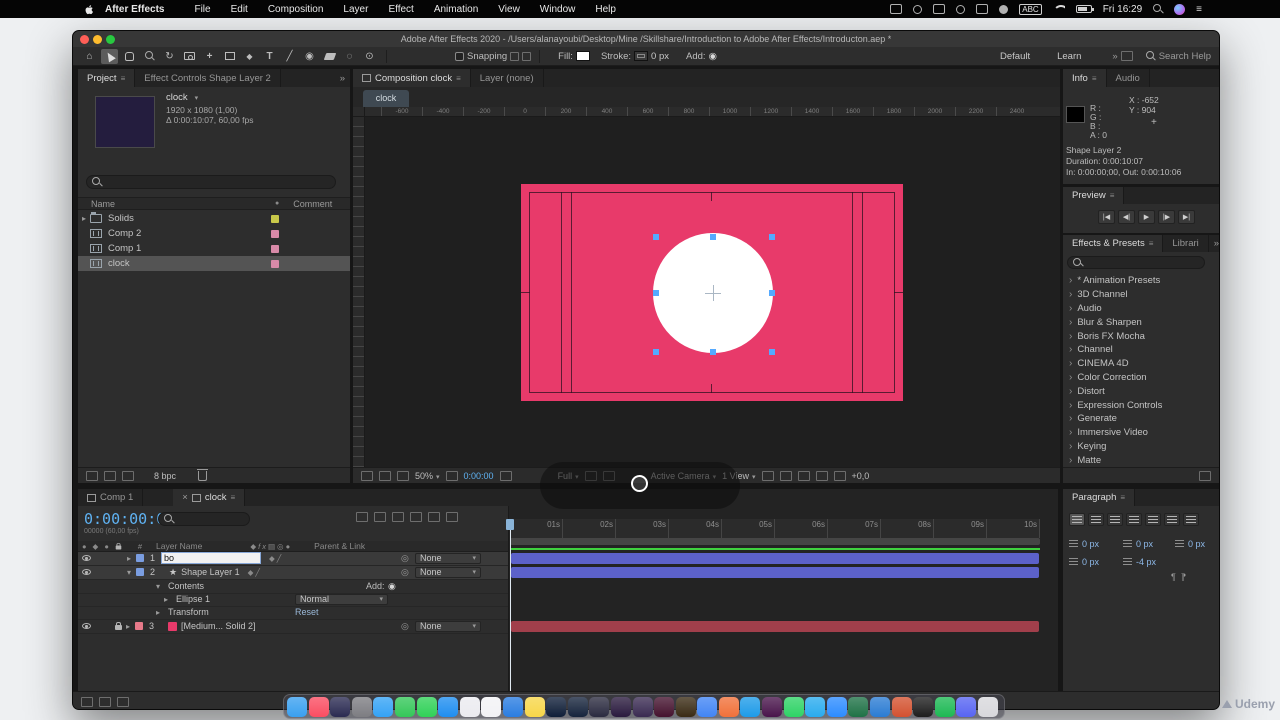  What do you see at coordinates (1141, 295) in the screenshot?
I see `effects-category-row: › 3D Channel` at bounding box center [1141, 295].